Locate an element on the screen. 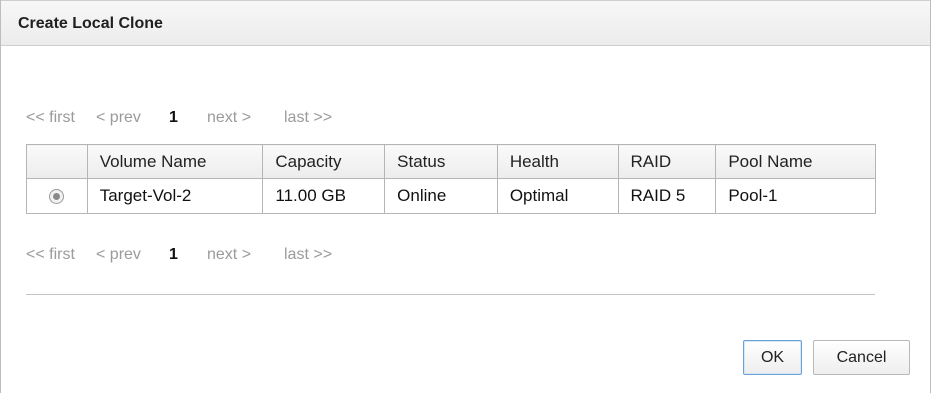 Image resolution: width=932 pixels, height=393 pixels. row-select-radio is located at coordinates (57, 197).